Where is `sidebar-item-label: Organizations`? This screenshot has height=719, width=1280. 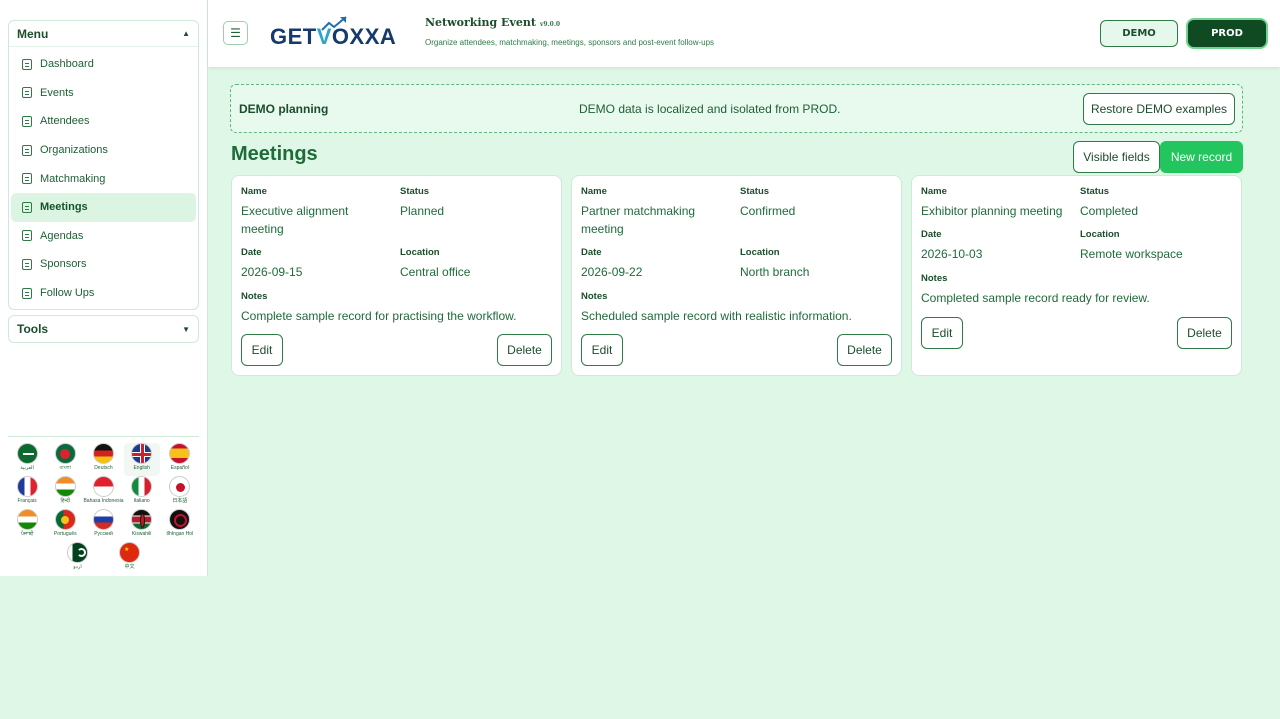 sidebar-item-label: Organizations is located at coordinates (74, 150).